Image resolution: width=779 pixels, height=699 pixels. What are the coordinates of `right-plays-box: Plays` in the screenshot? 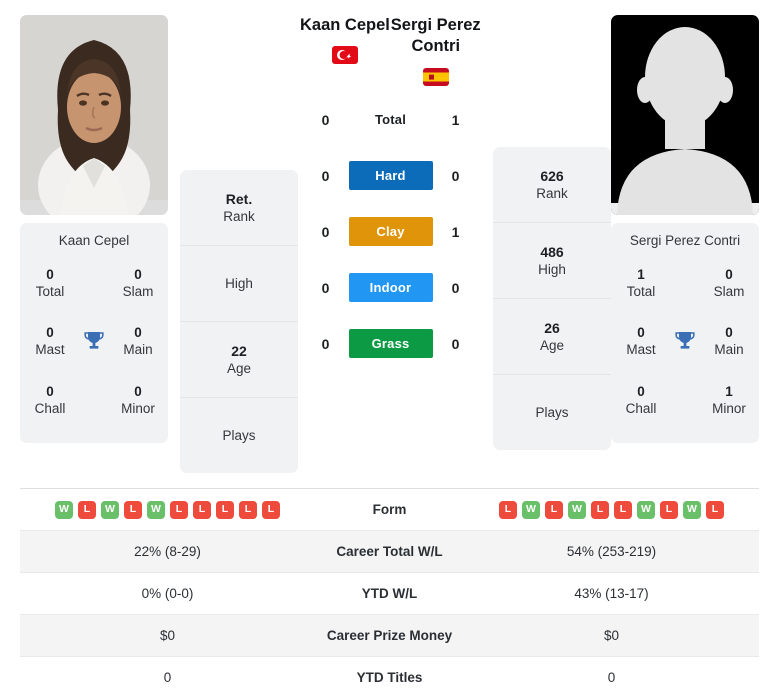 It's located at (552, 412).